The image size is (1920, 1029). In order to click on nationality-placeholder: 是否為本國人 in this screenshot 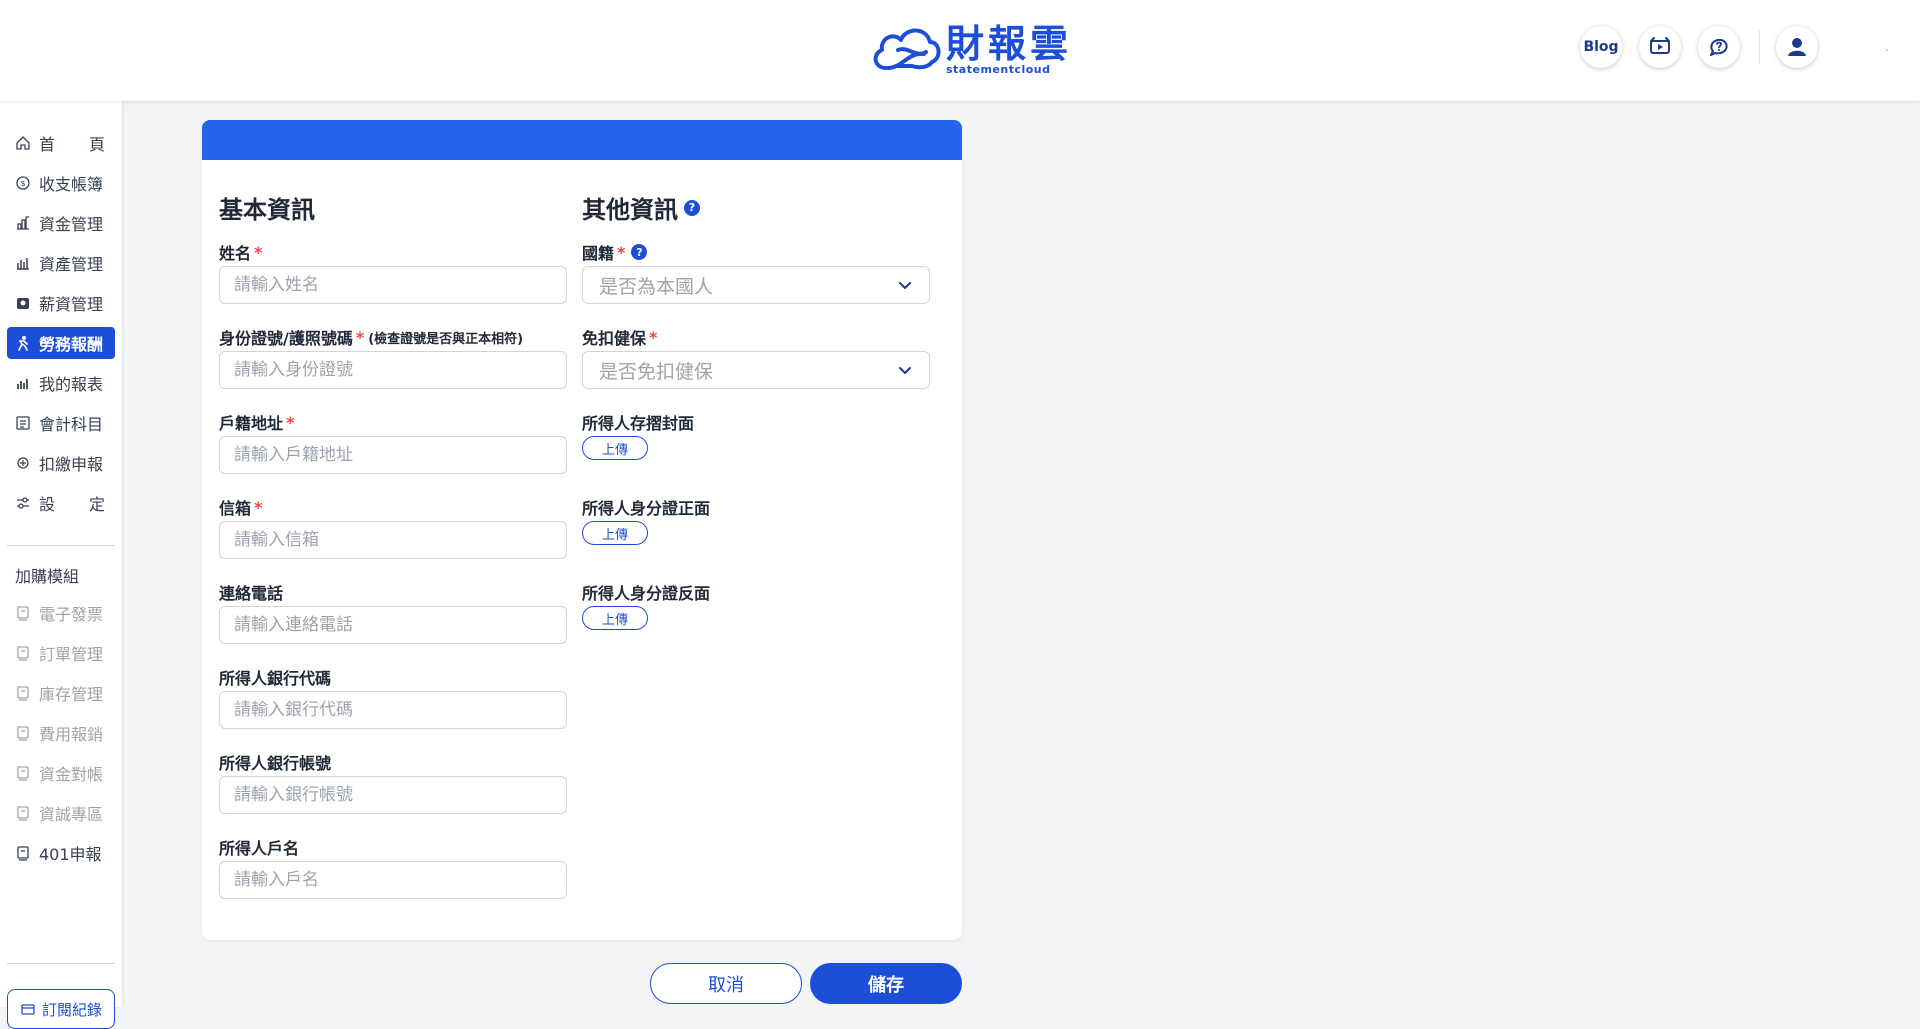, I will do `click(656, 286)`.